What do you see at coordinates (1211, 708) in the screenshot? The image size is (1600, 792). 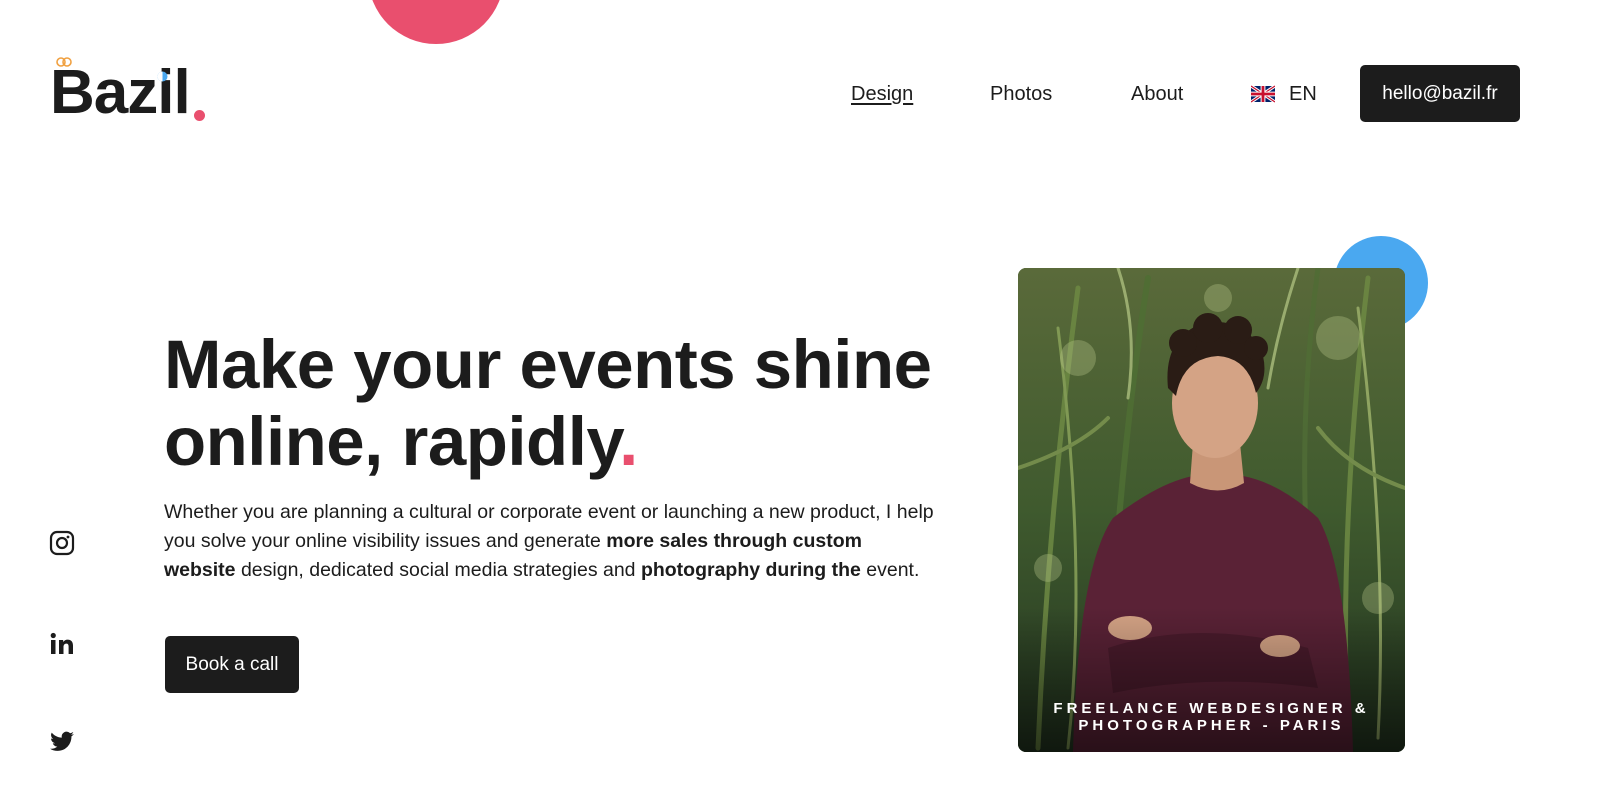 I see `caption-line-1: FREELANCE WEBDESIGNER &` at bounding box center [1211, 708].